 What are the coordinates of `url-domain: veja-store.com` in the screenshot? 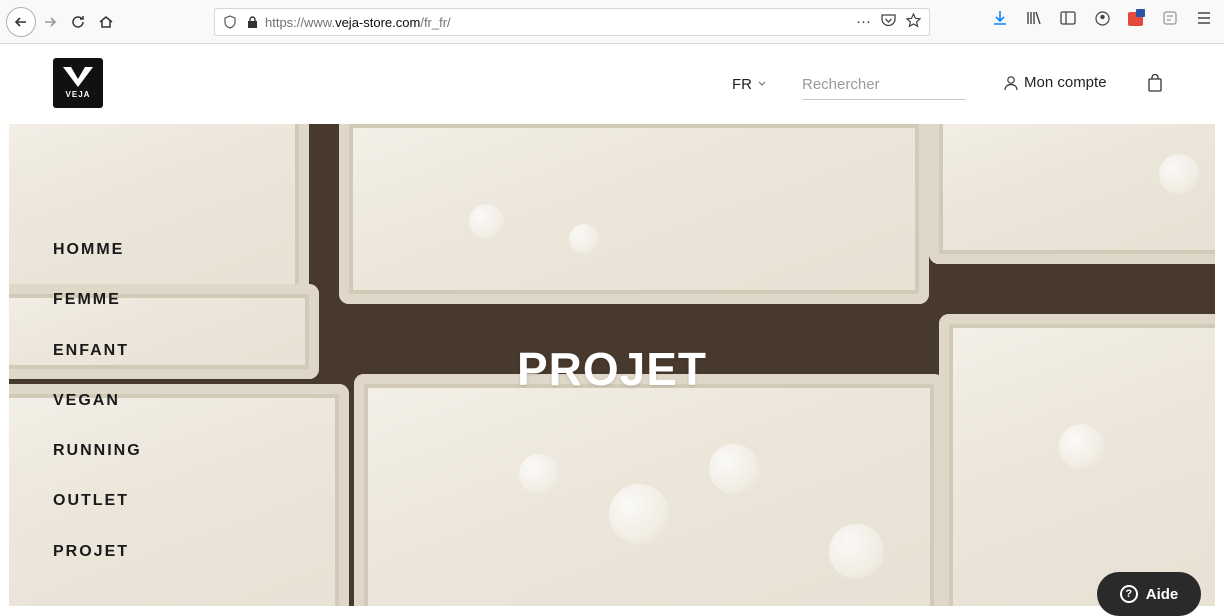 It's located at (378, 22).